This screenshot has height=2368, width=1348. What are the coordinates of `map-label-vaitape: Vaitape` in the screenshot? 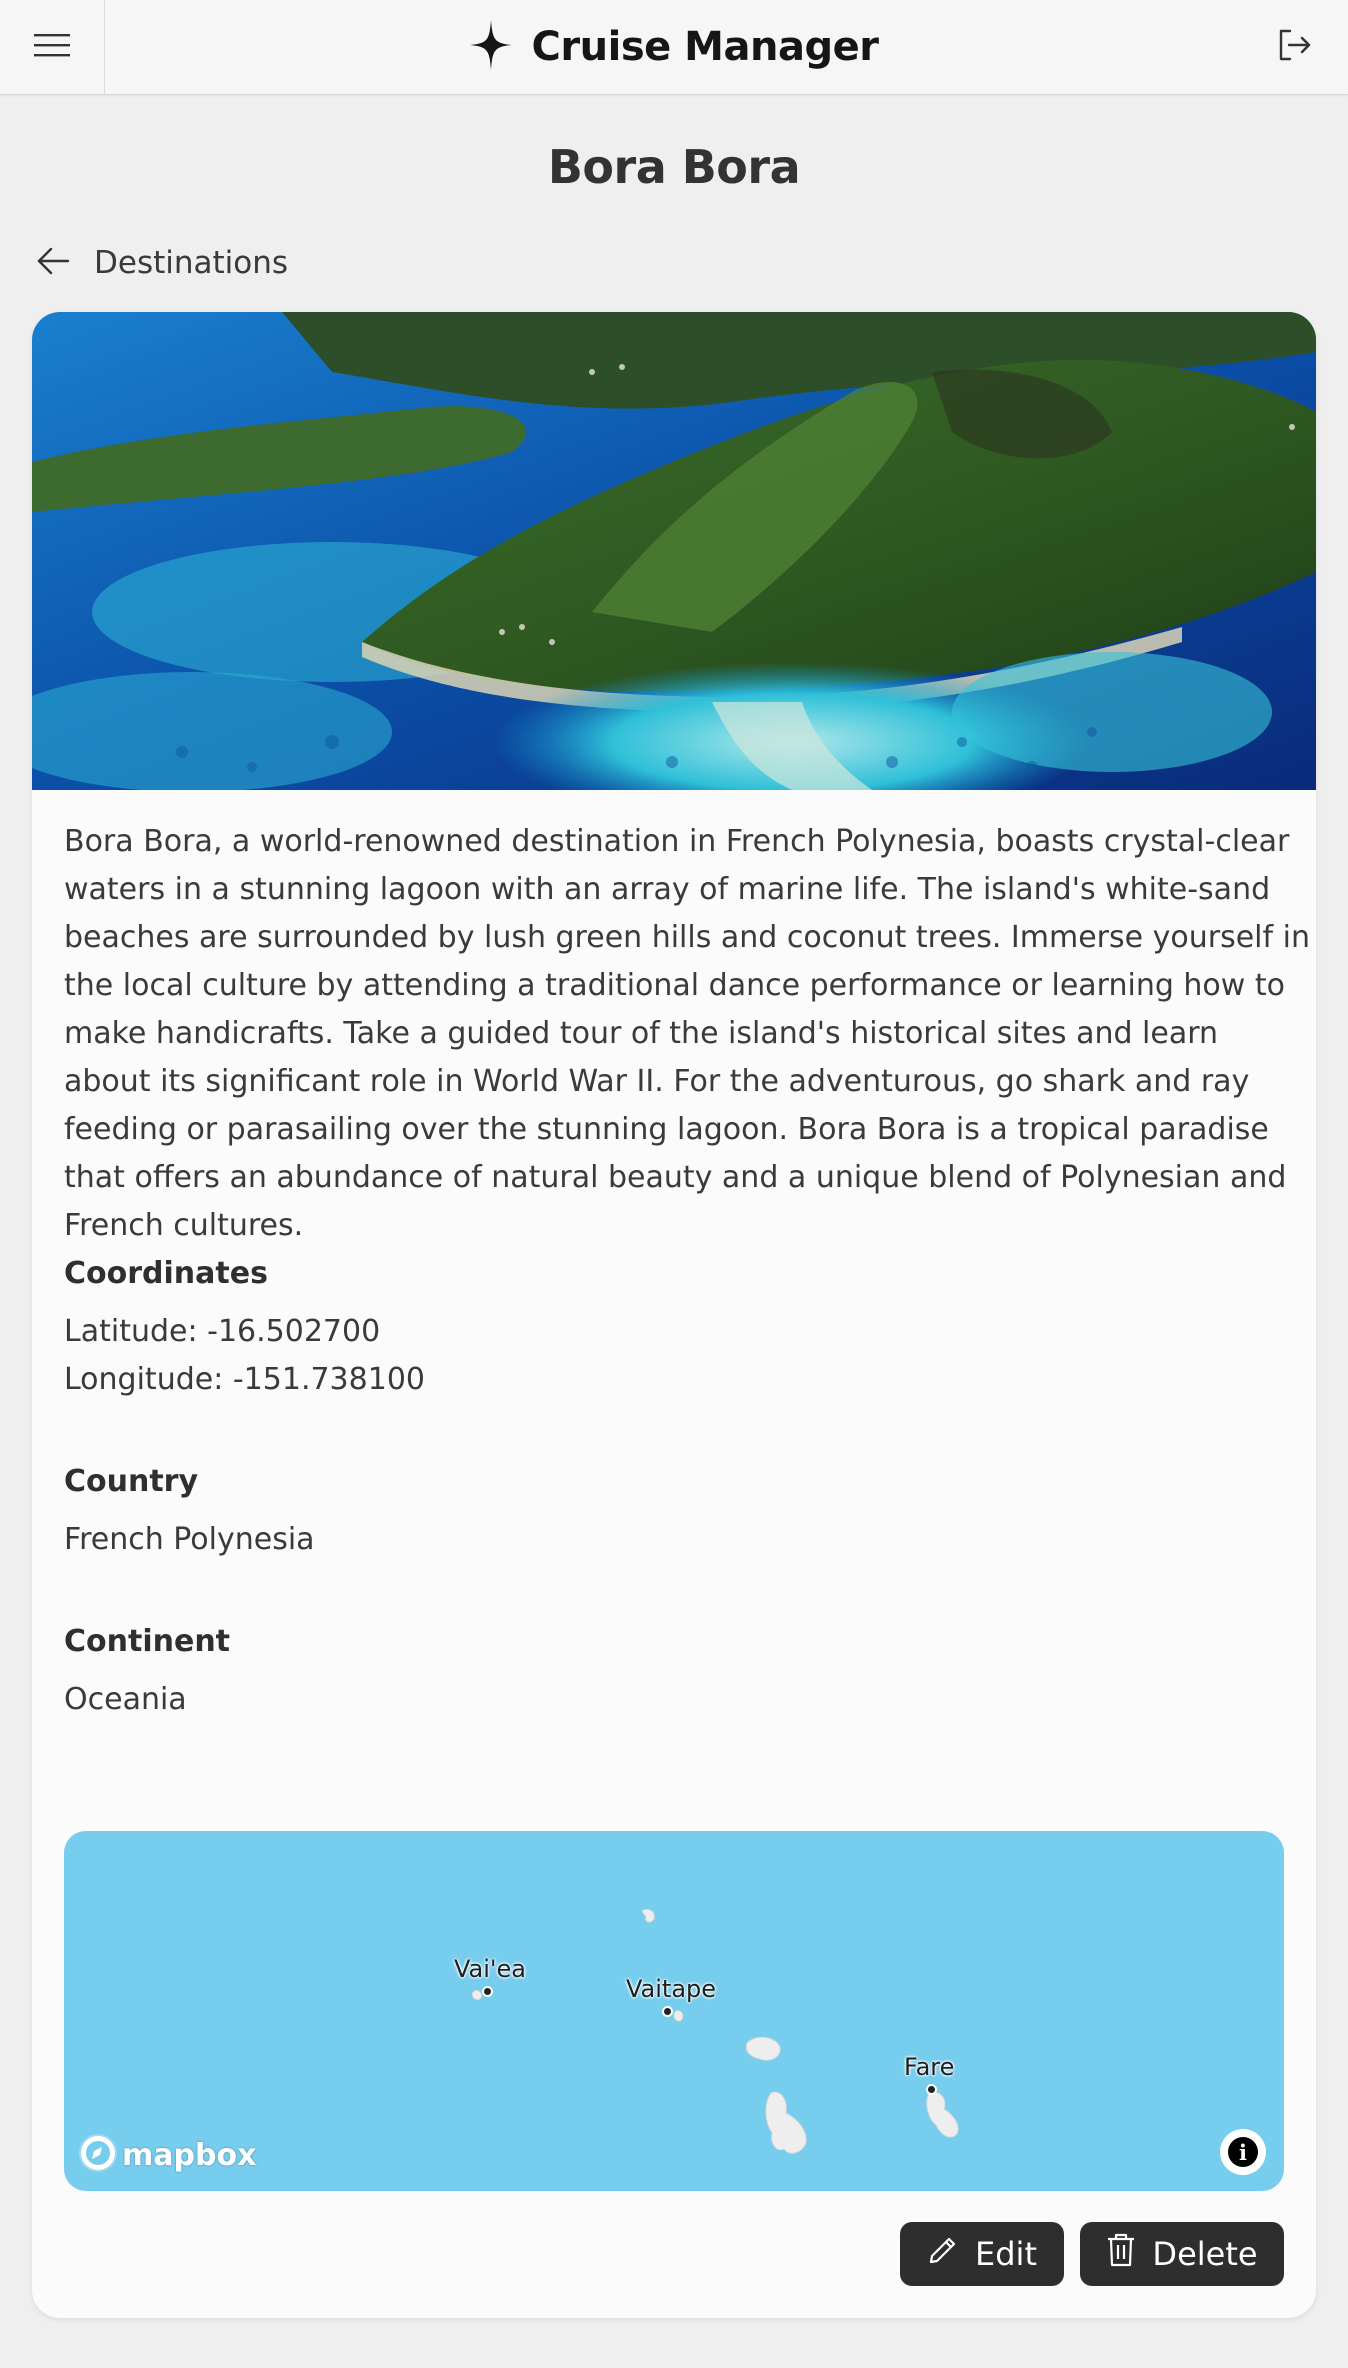 It's located at (671, 1989).